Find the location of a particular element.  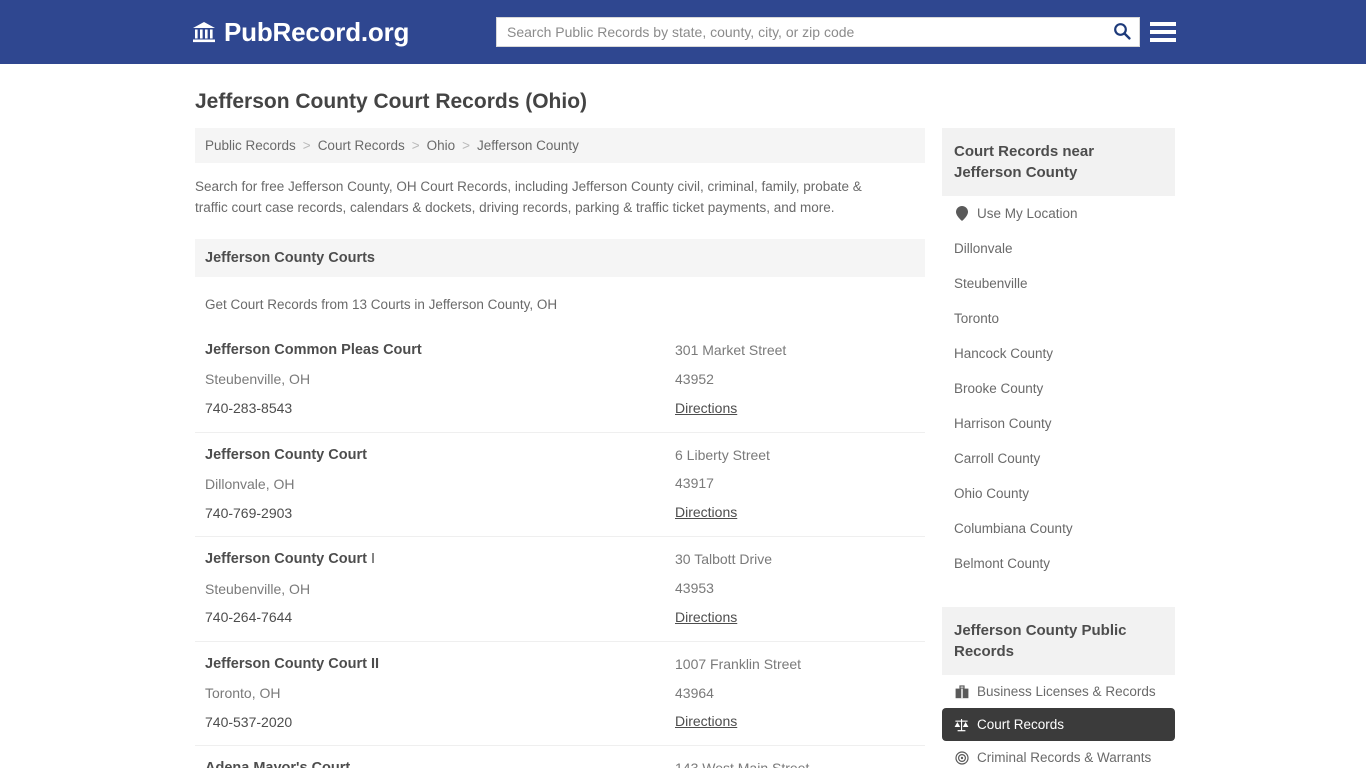

sidebar-item-business-licenses: Business Licenses & Records is located at coordinates (1058, 691).